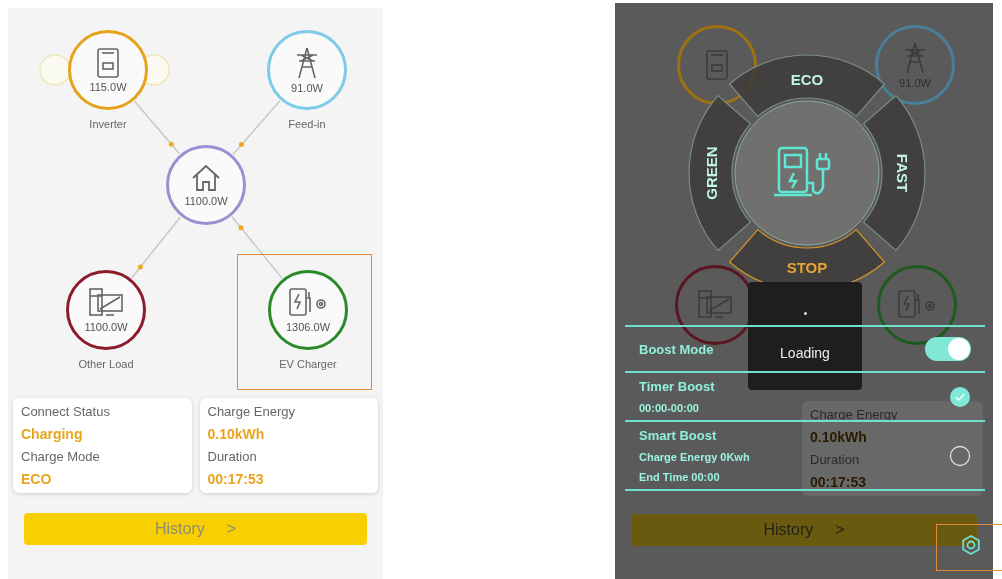 Image resolution: width=1002 pixels, height=579 pixels. I want to click on mode-segment: FAST, so click(894, 173).